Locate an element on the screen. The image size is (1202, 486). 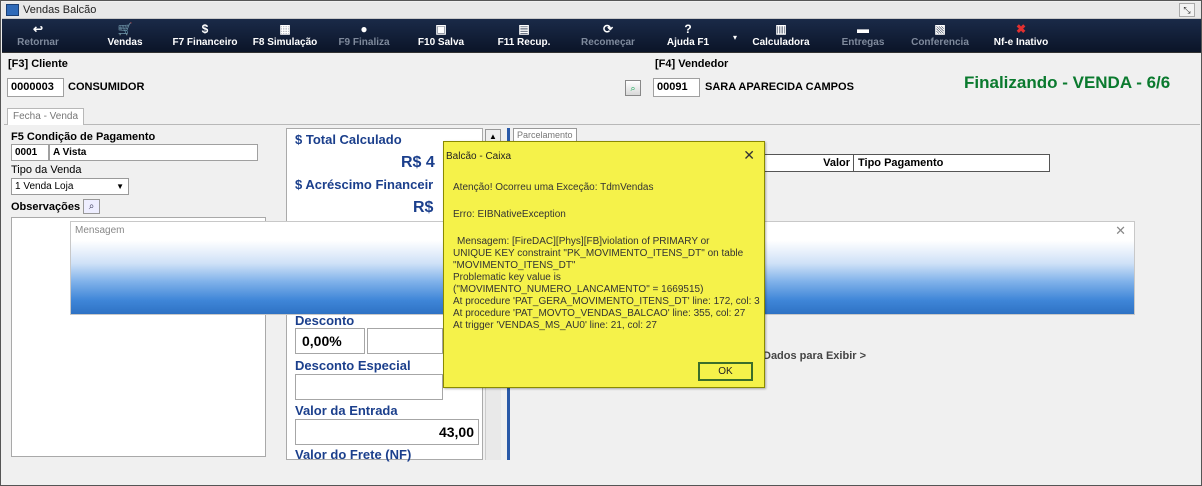
desconto-valor-field is located at coordinates (405, 341).